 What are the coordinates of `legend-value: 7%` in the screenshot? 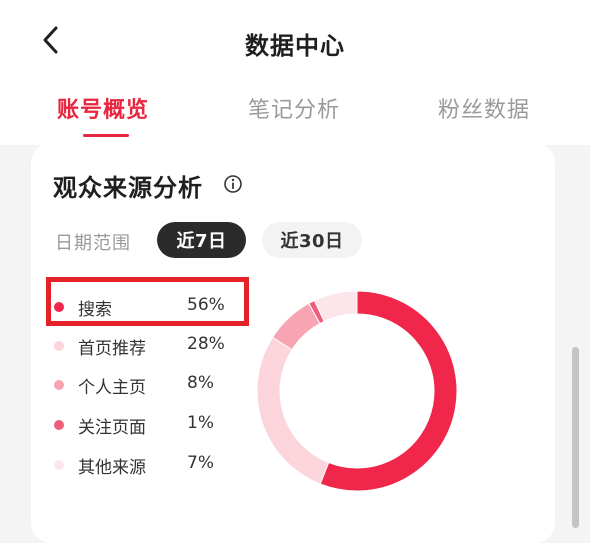 It's located at (200, 463).